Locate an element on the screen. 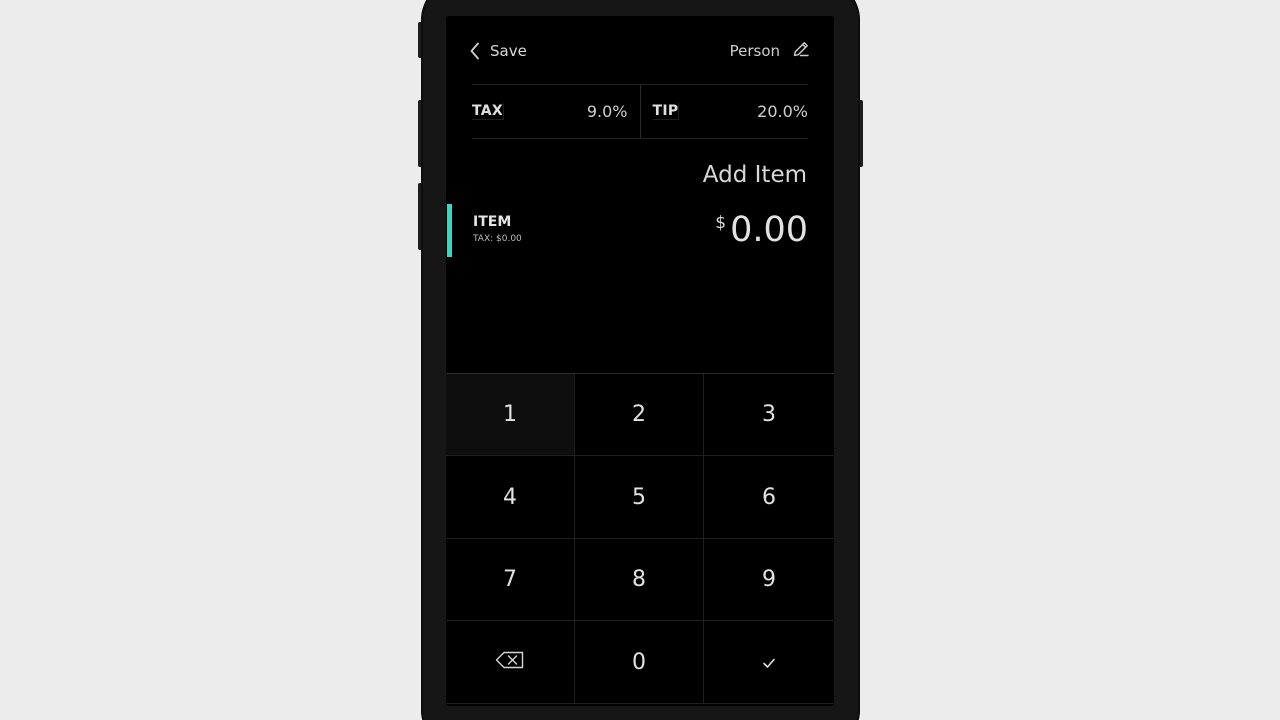 The height and width of the screenshot is (720, 1280). key-1: 1 is located at coordinates (510, 415).